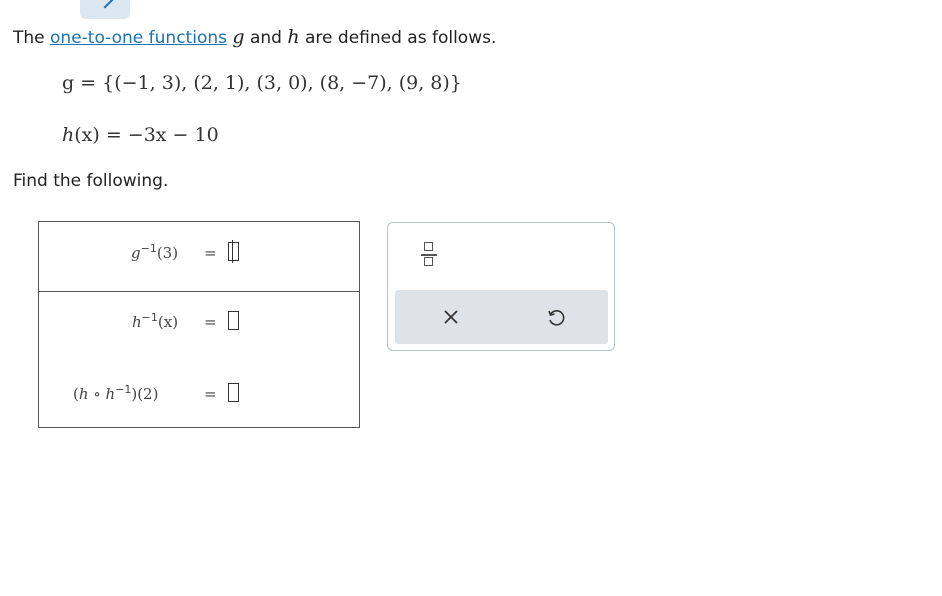 The image size is (942, 596). I want to click on fn-g: g, so click(136, 253).